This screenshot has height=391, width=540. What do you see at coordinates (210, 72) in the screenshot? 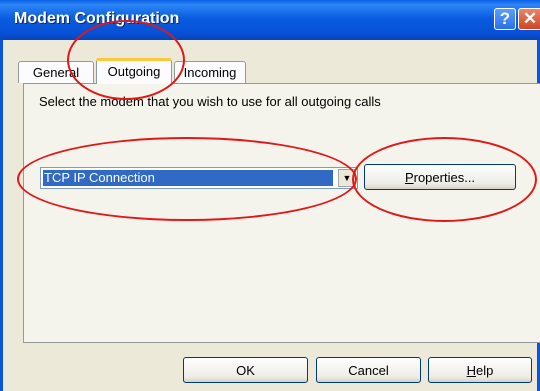
I see `tab-incoming: Incoming` at bounding box center [210, 72].